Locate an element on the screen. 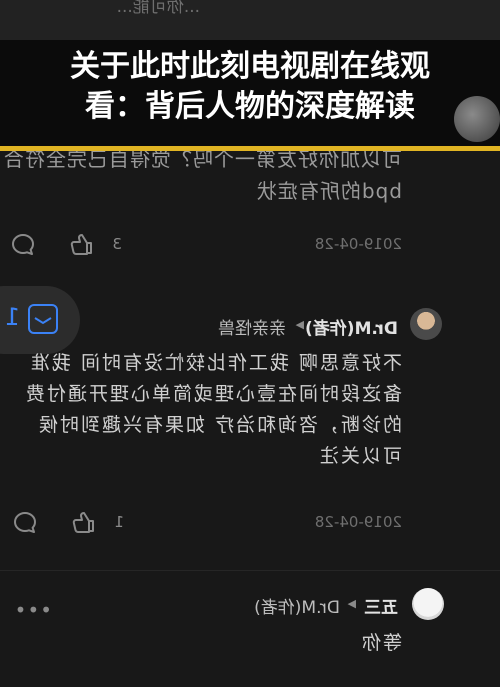 Image resolution: width=500 pixels, height=687 pixels. headline-line-1: 关于此时此刻电视剧在线观 is located at coordinates (250, 66).